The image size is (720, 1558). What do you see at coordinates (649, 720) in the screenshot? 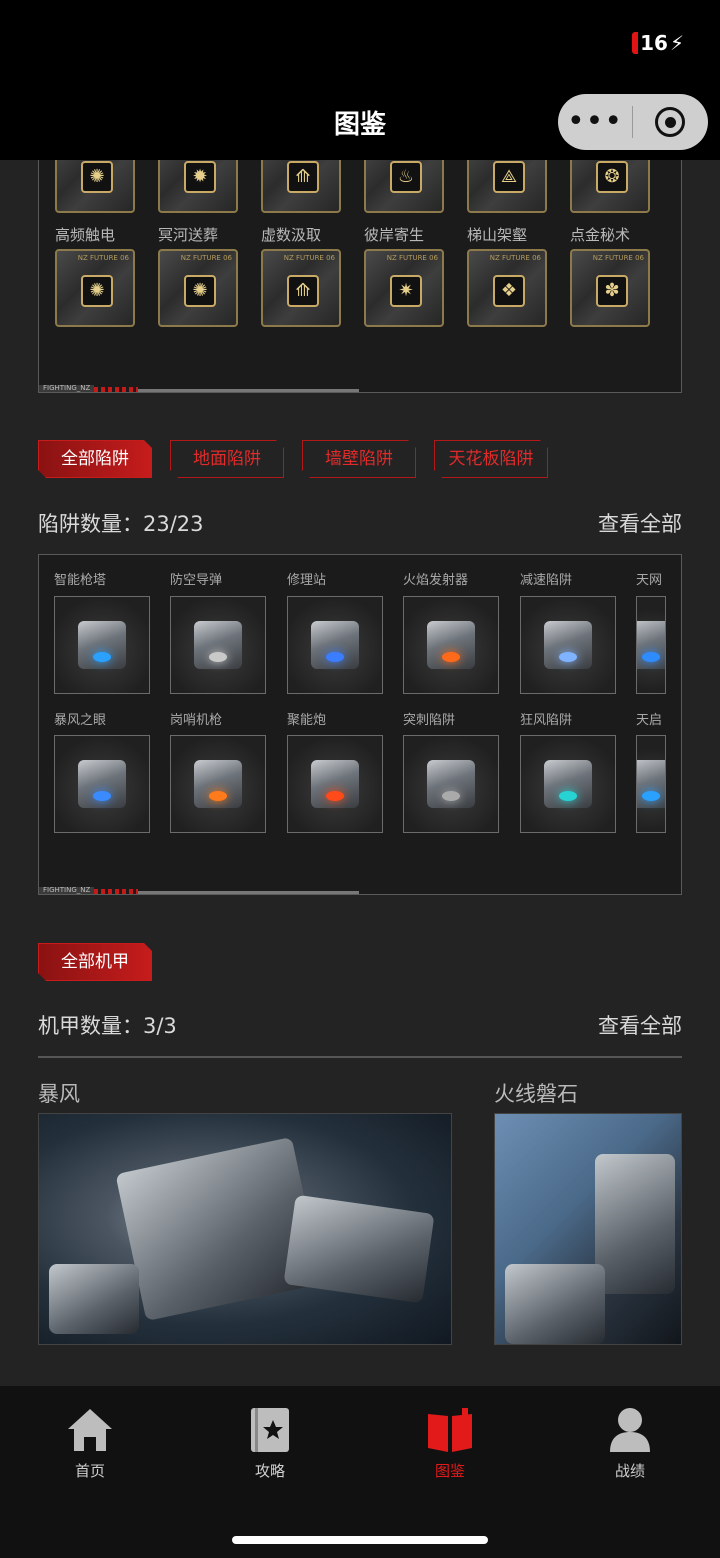
I see `trap-name: 天启` at bounding box center [649, 720].